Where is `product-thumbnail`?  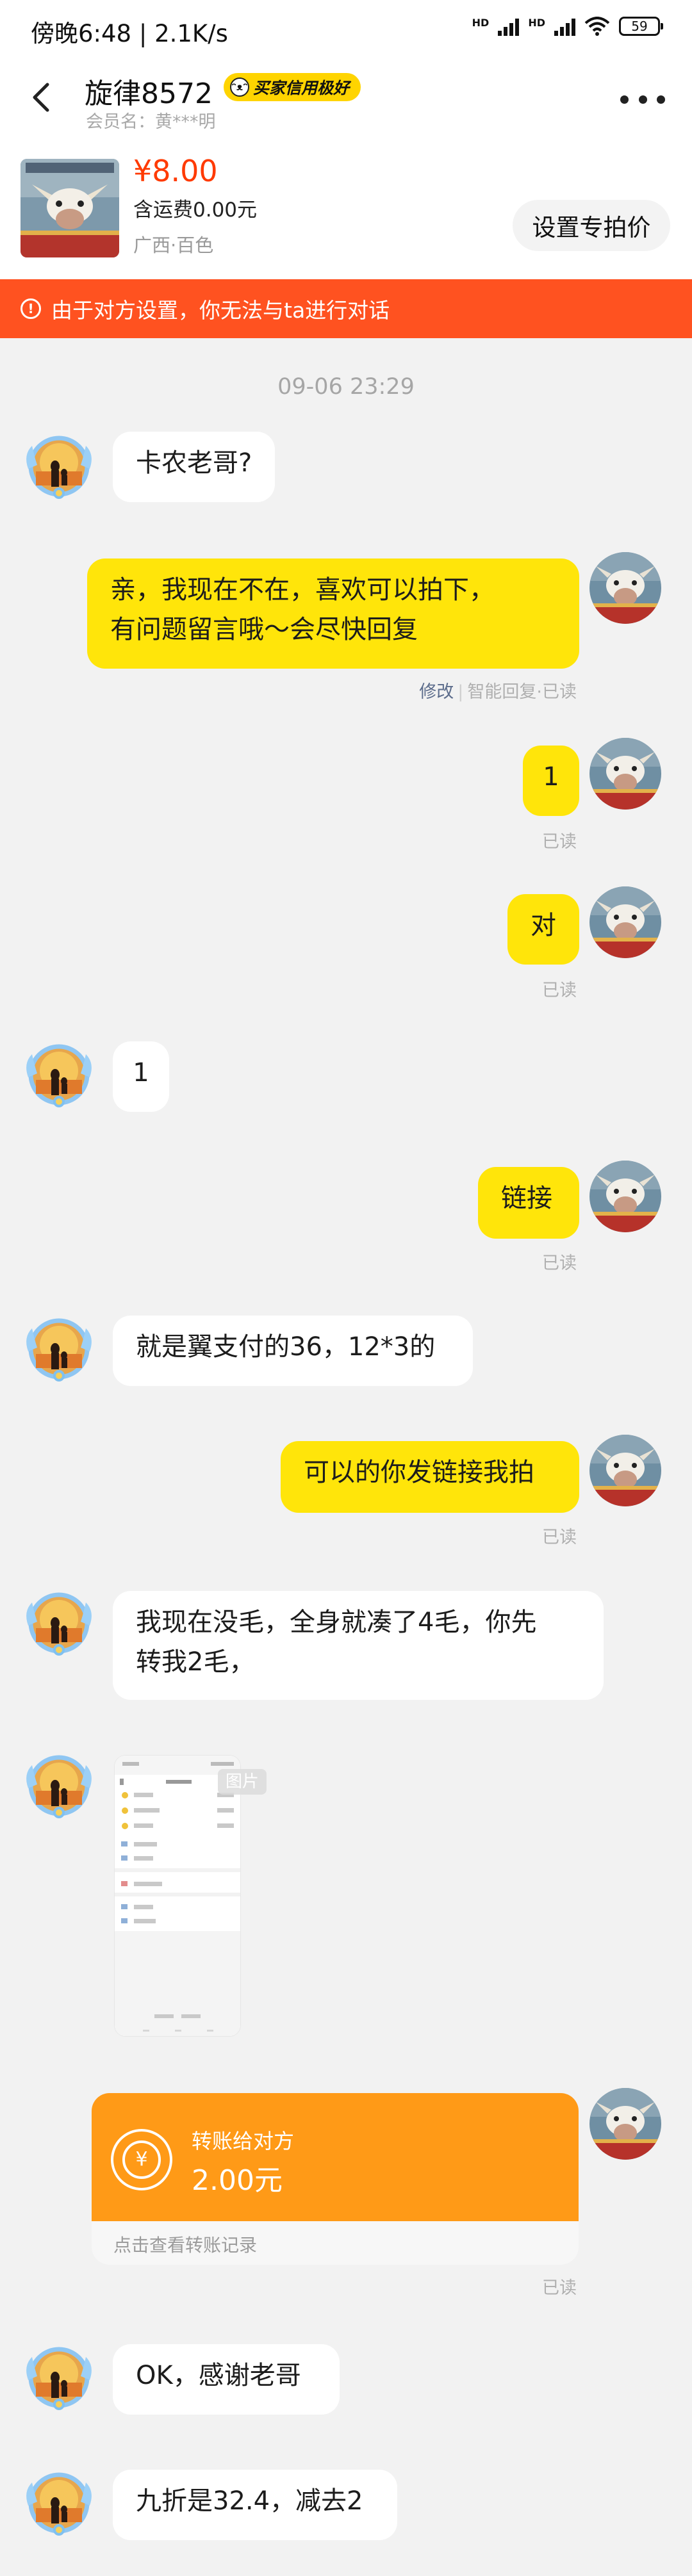
product-thumbnail is located at coordinates (70, 208).